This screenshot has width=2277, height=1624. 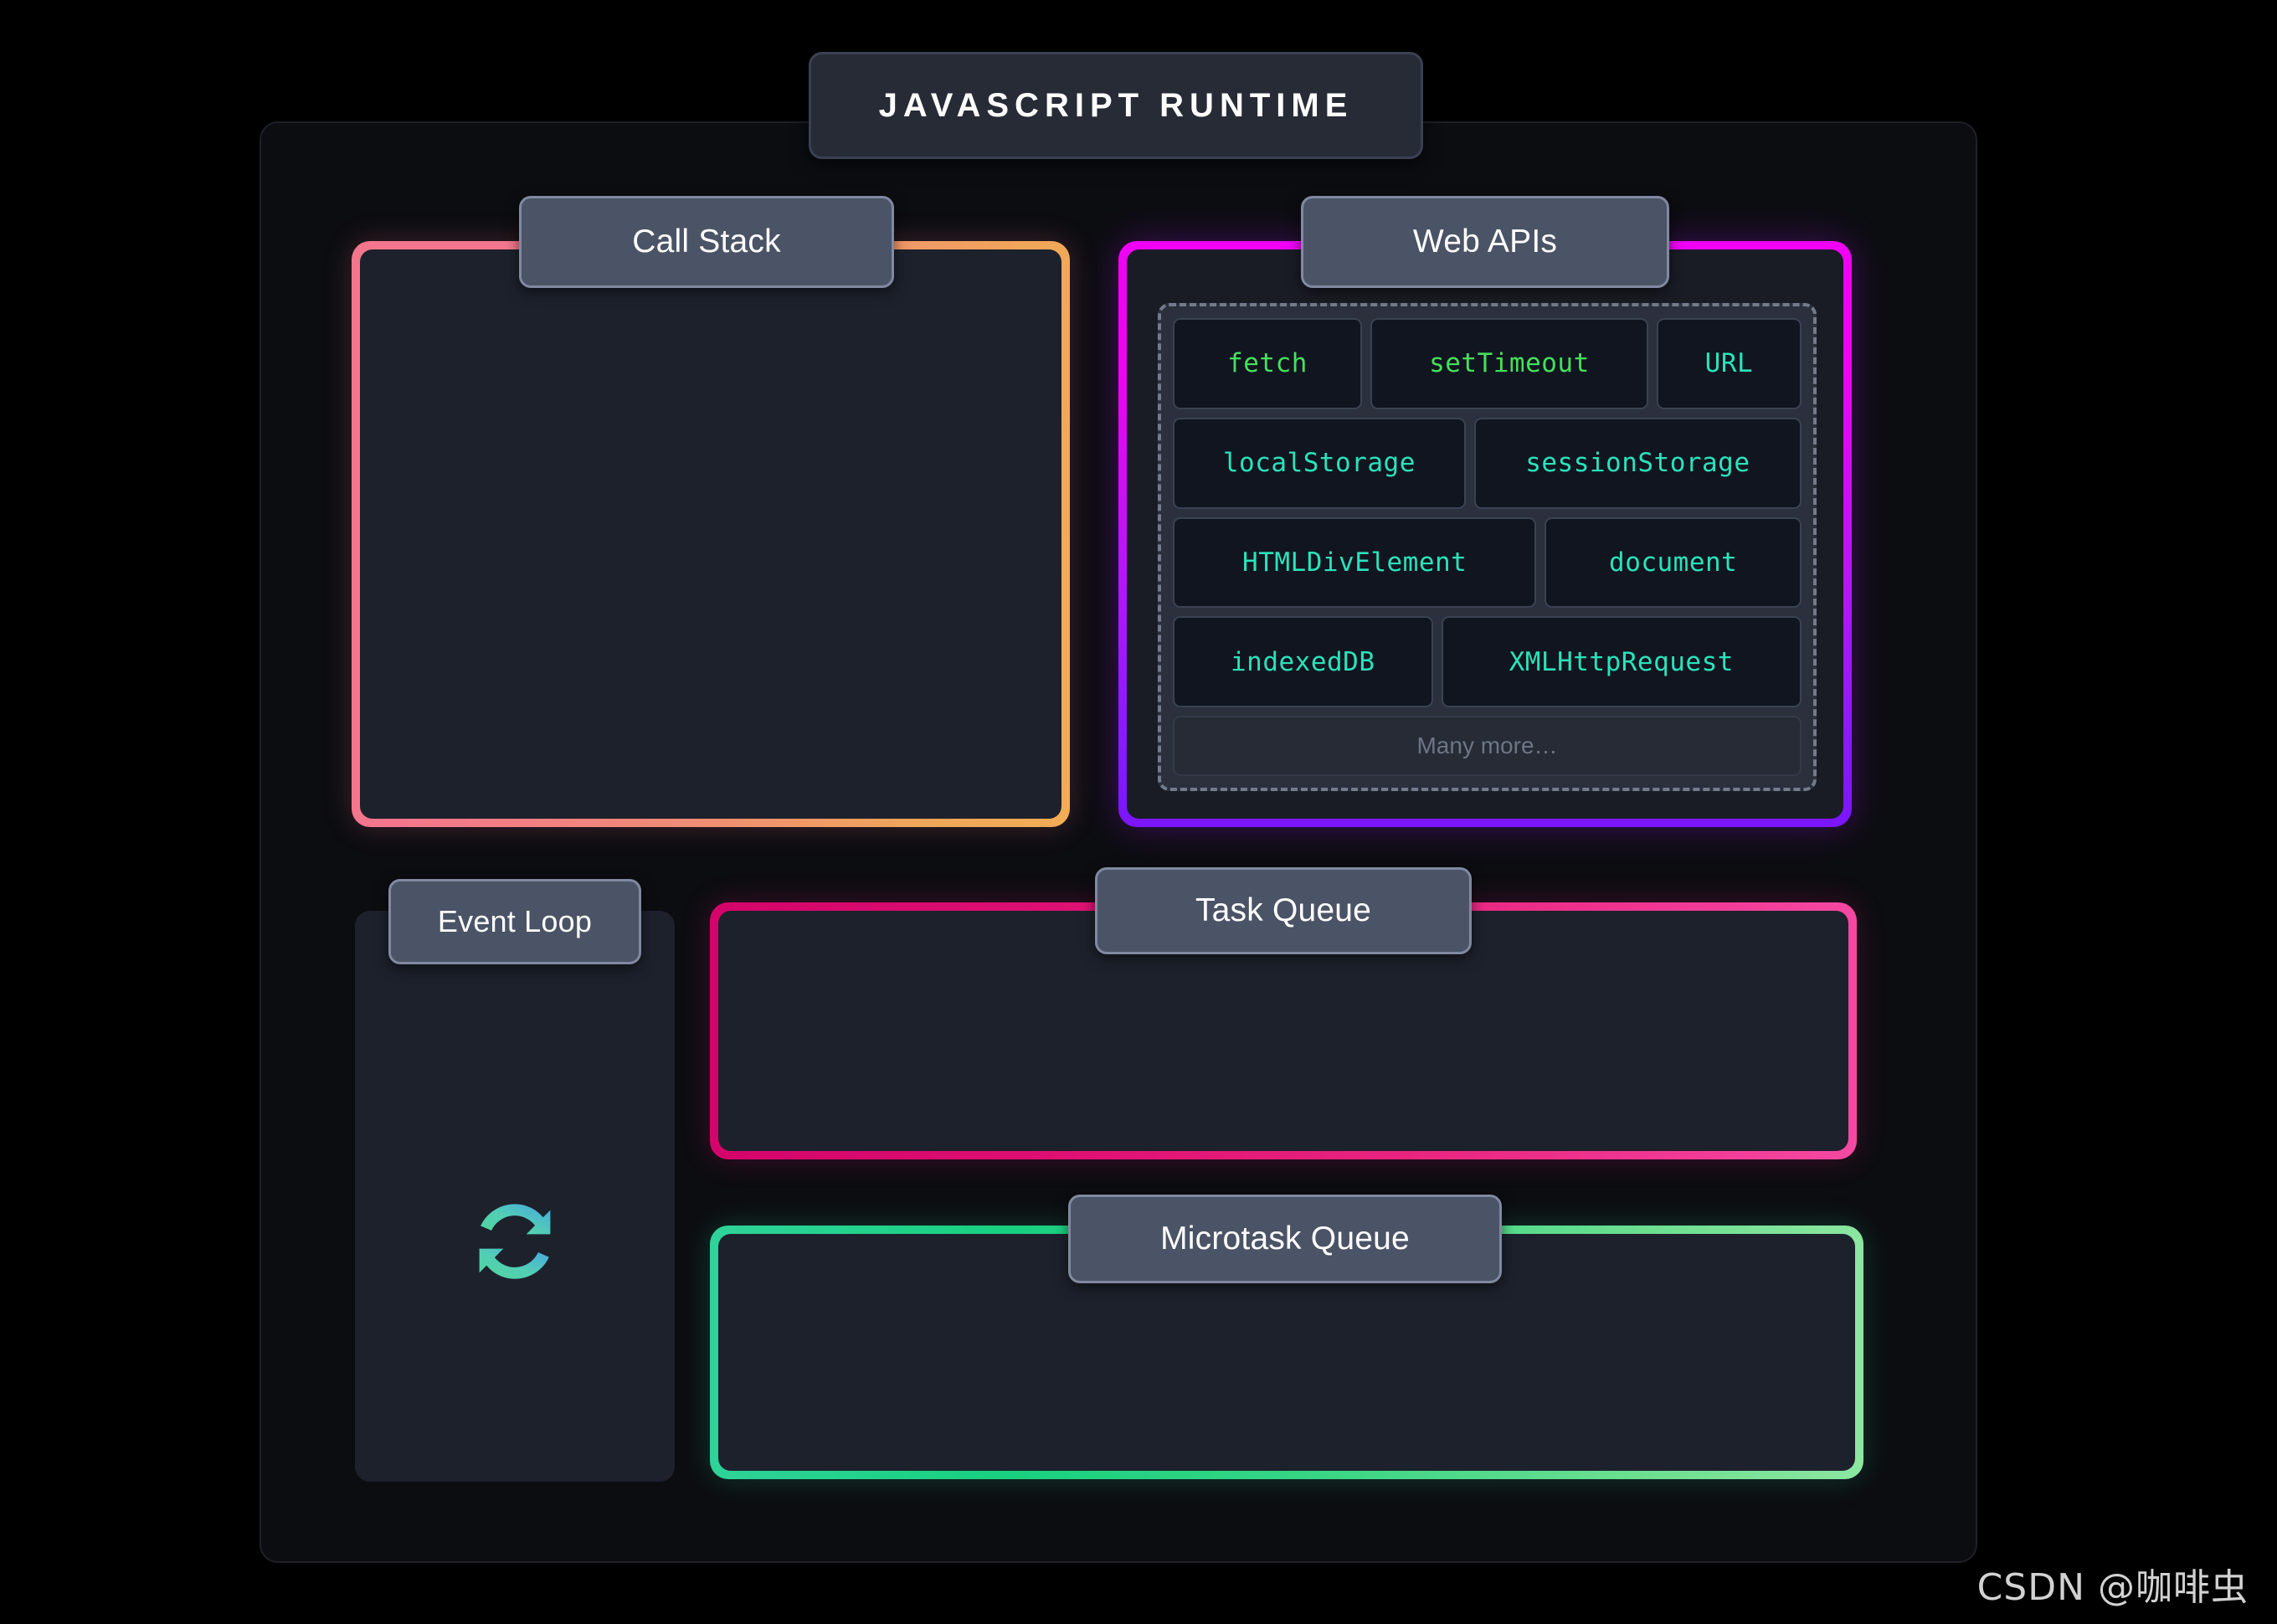 I want to click on web-api-chip-localstorage: localStorage, so click(x=1320, y=463).